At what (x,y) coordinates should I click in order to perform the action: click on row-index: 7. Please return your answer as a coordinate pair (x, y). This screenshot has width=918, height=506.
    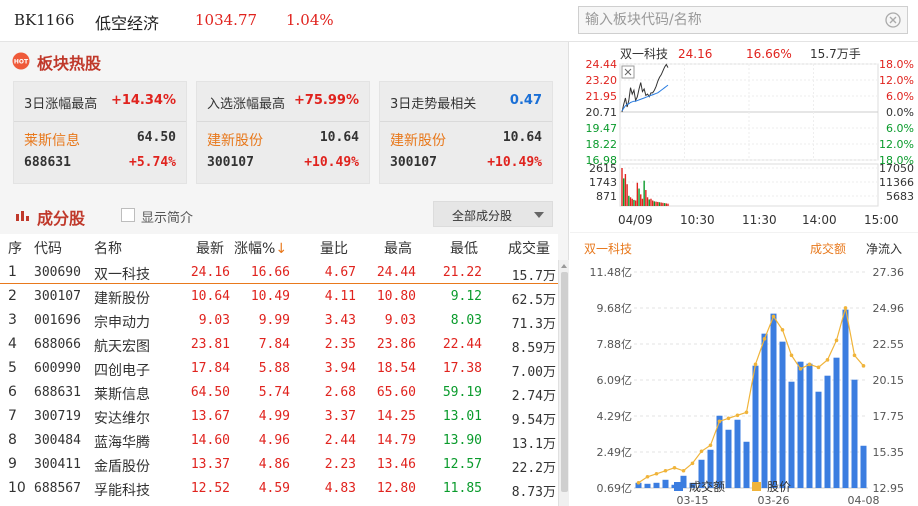
    Looking at the image, I should click on (12, 416).